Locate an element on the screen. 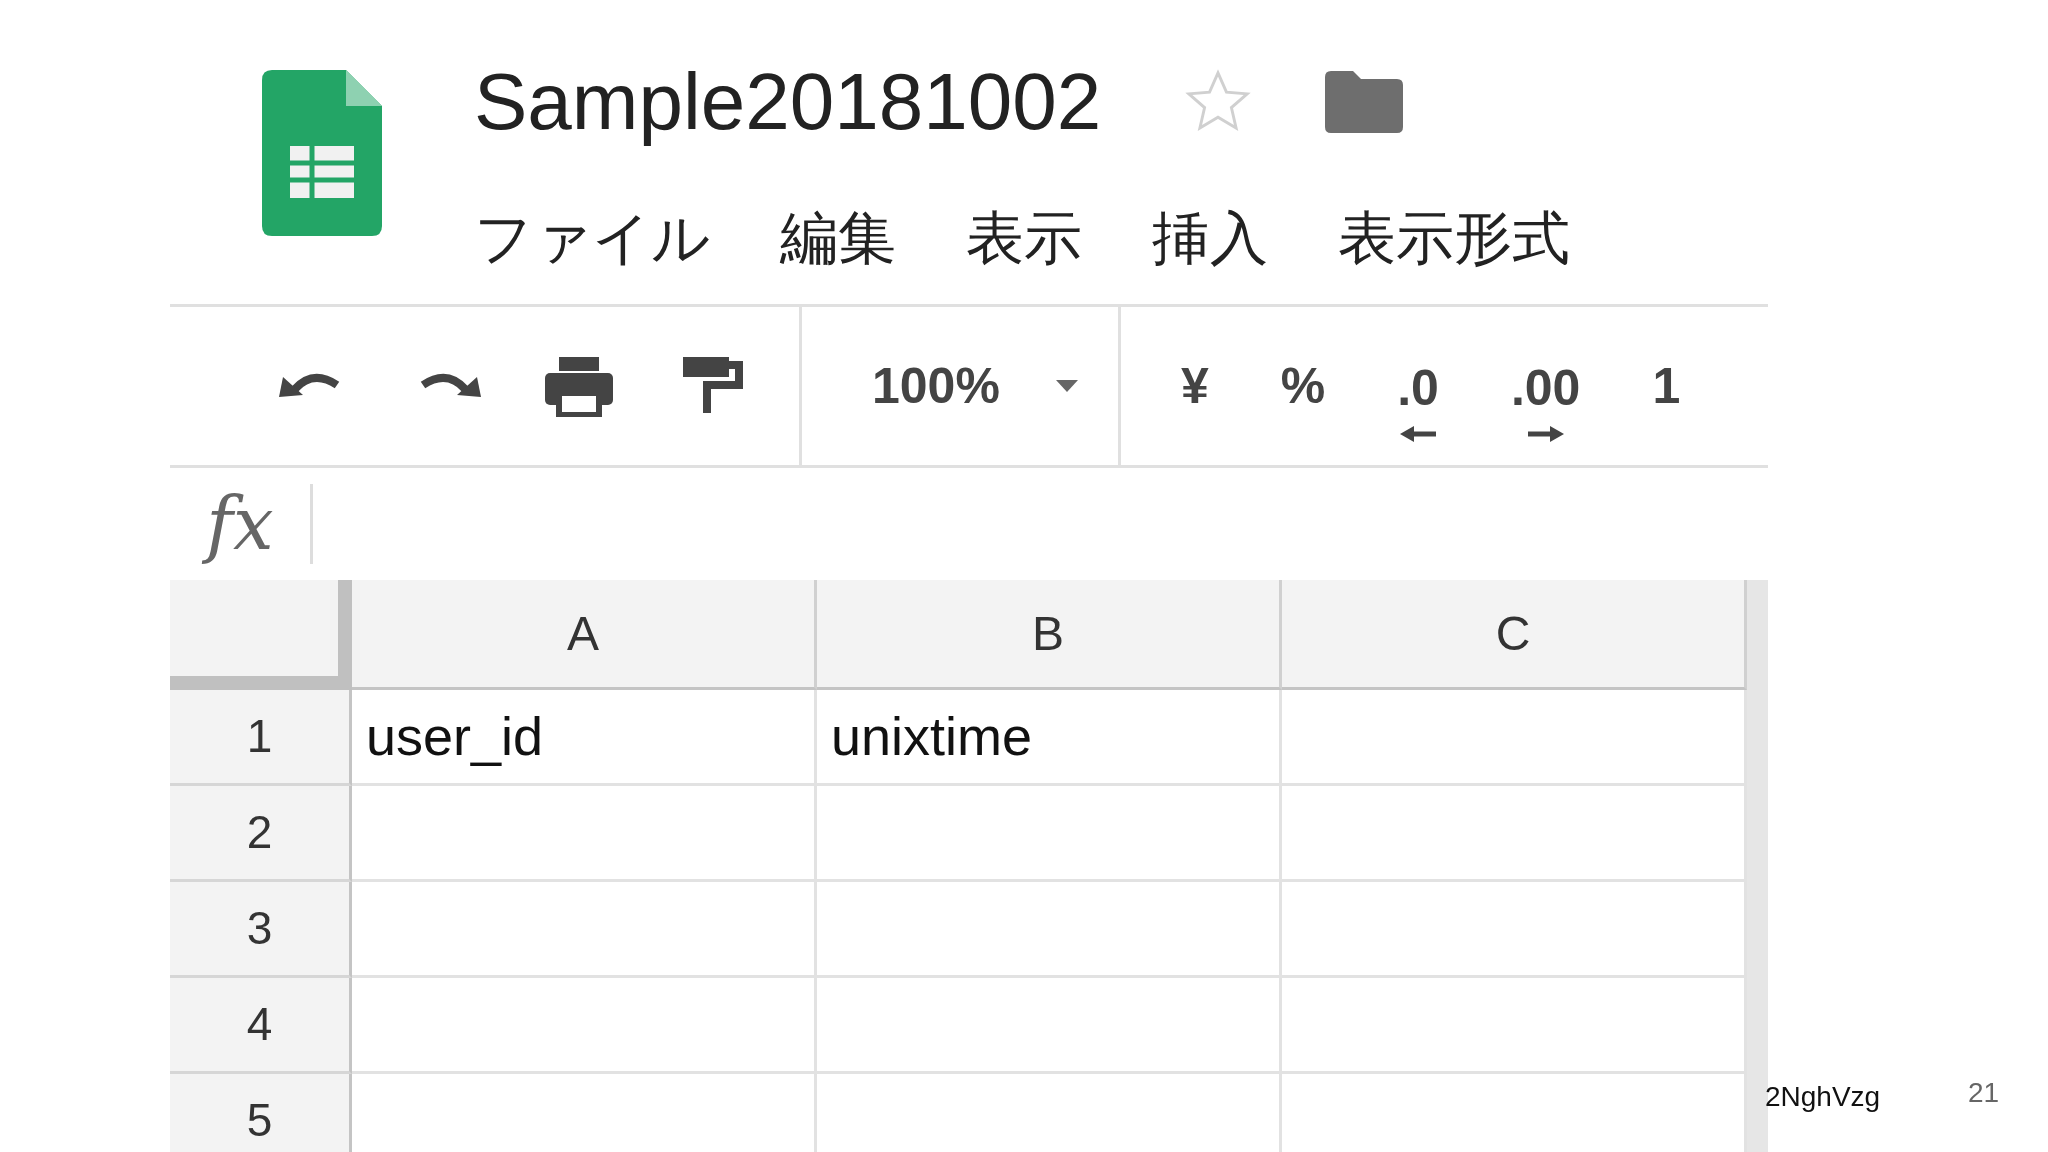 This screenshot has height=1152, width=2048. table-cell: user_id is located at coordinates (584, 738).